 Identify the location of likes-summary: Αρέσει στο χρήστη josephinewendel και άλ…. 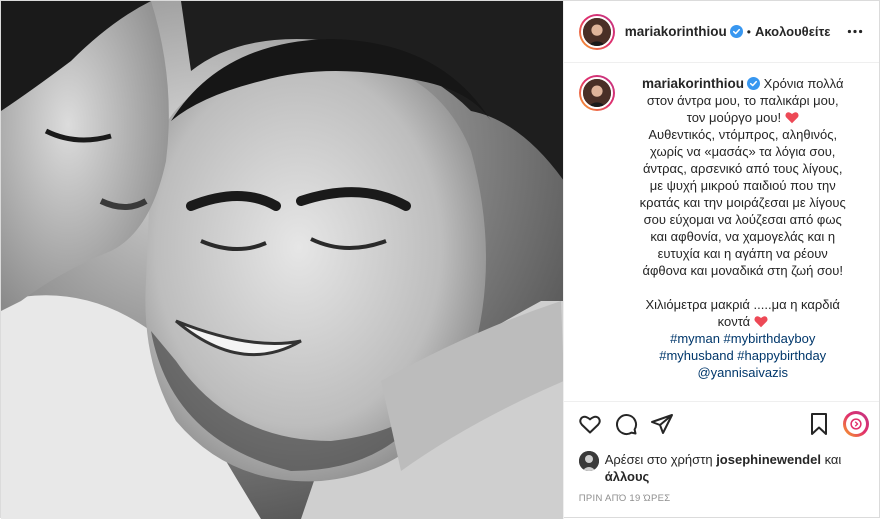
(721, 467).